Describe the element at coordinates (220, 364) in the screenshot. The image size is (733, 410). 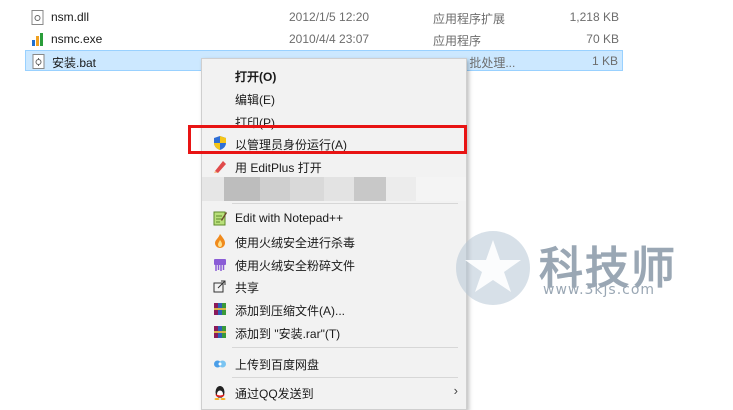
I see `baidu-netdisk-icon` at that location.